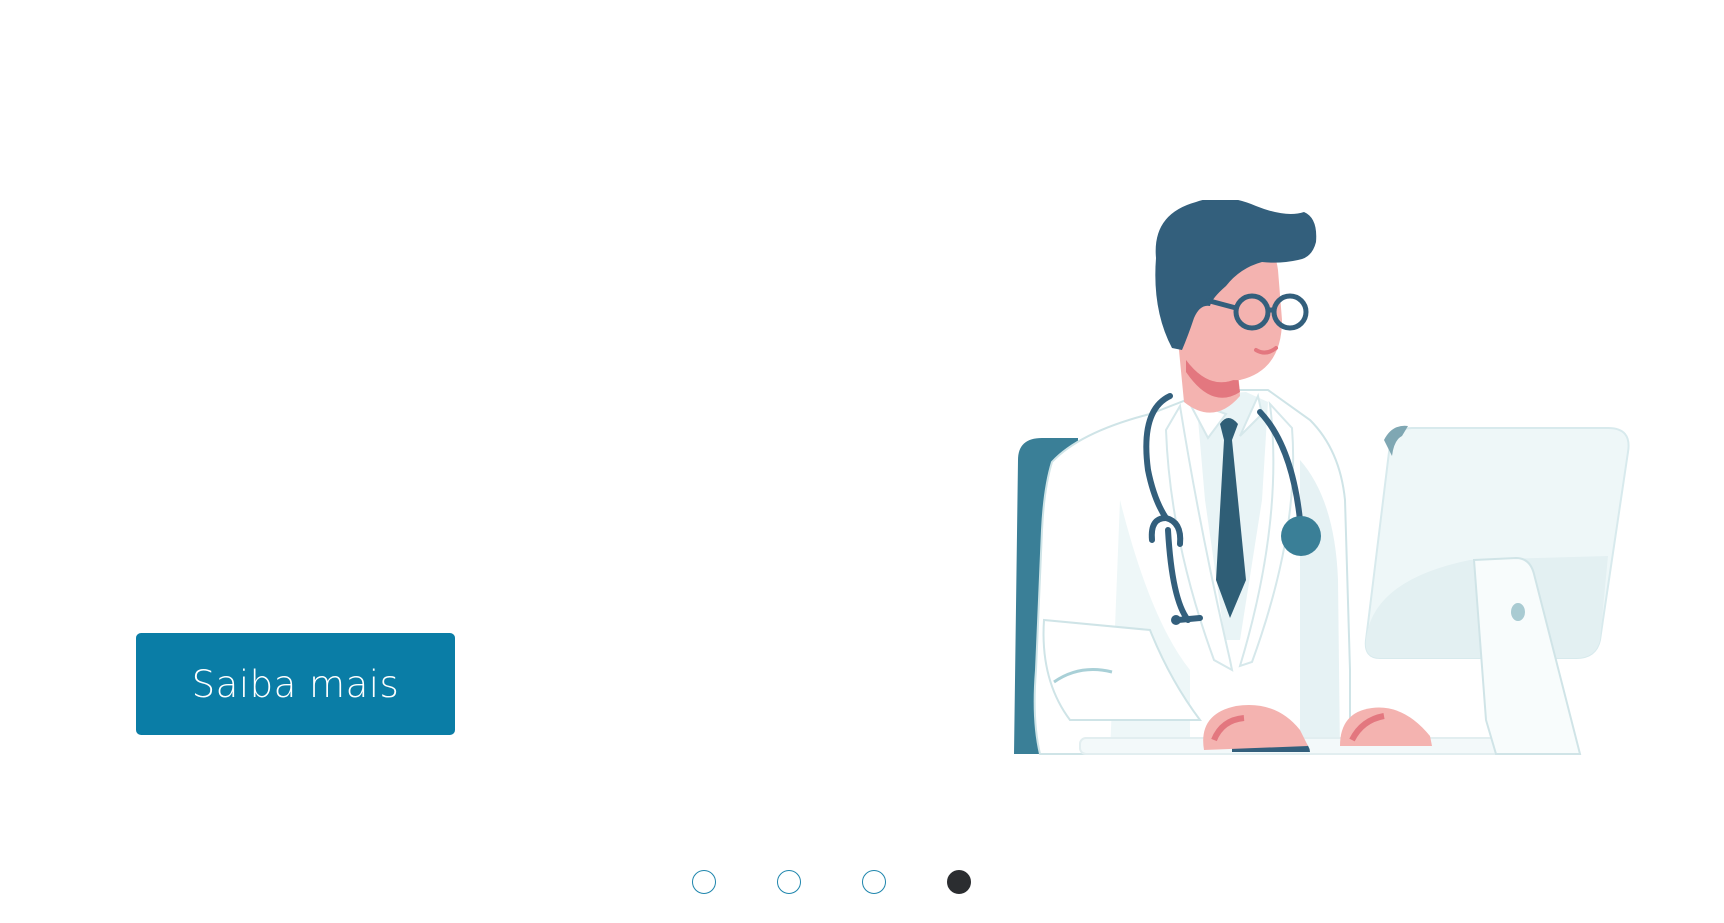  I want to click on saiba-mais-button: Saiba mais, so click(295, 684).